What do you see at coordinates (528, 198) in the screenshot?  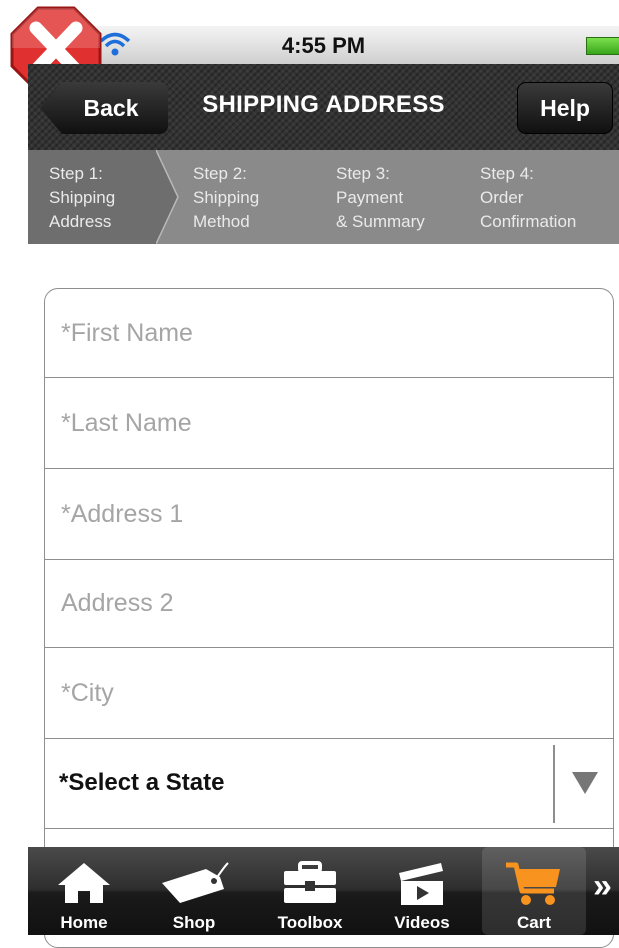 I see `step-order-confirmation: Step 4: Order Confirmation` at bounding box center [528, 198].